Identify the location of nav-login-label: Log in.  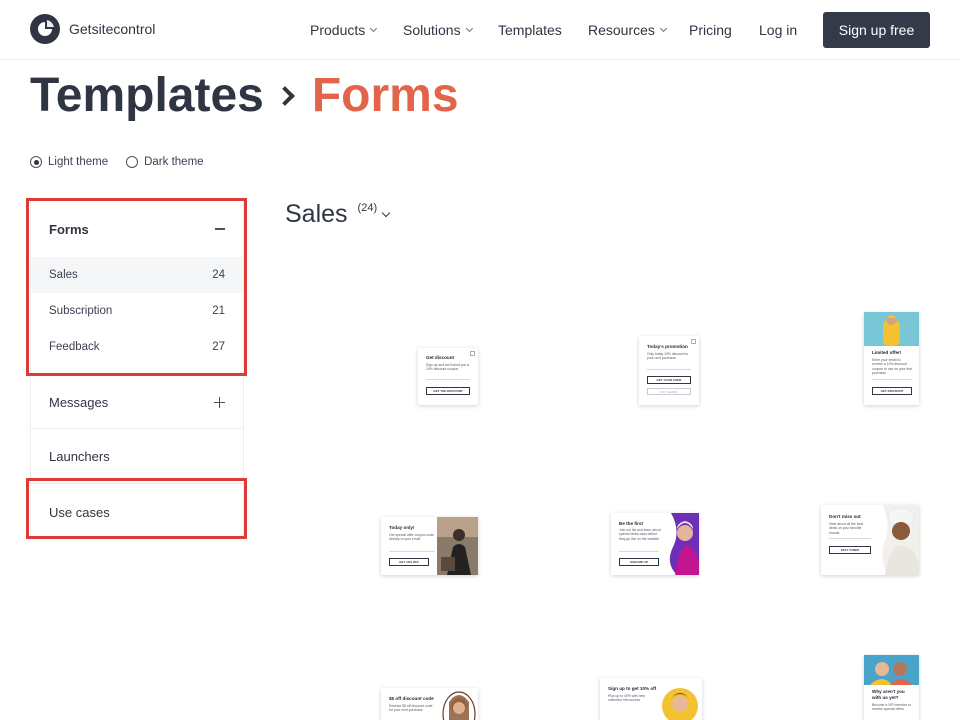
(778, 30).